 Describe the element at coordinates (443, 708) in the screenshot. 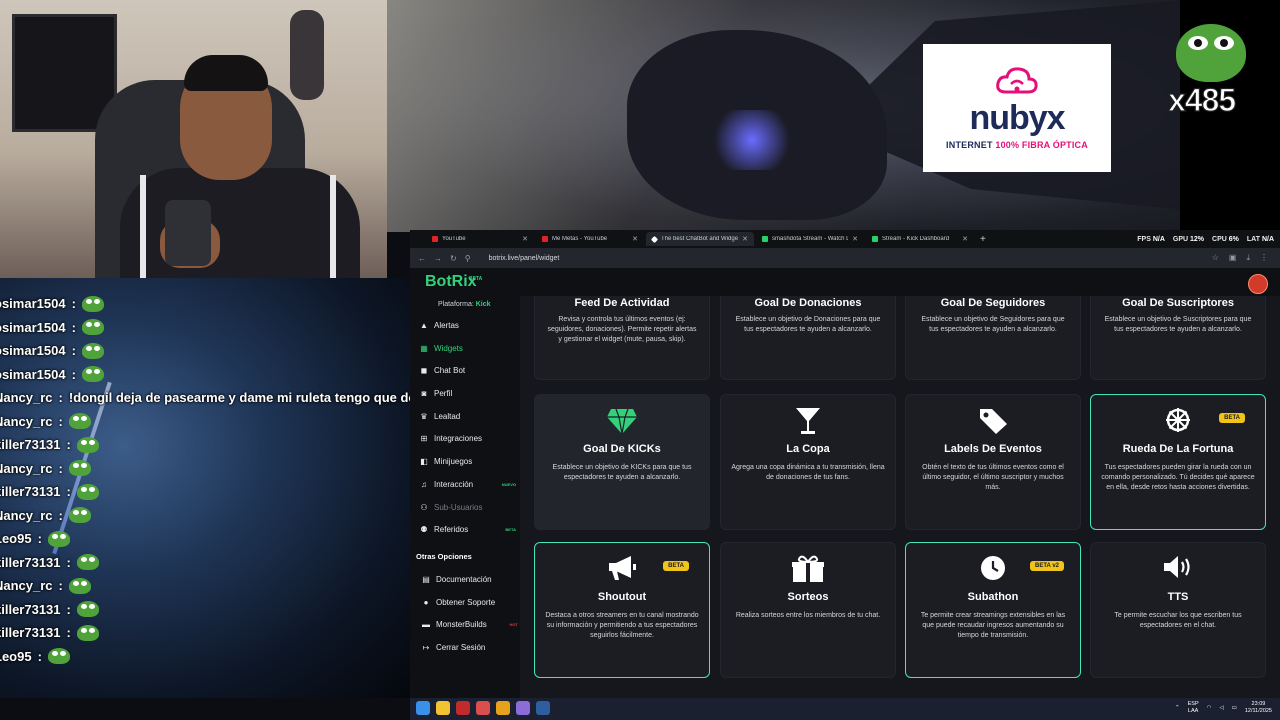

I see `file-explorer-icon` at that location.